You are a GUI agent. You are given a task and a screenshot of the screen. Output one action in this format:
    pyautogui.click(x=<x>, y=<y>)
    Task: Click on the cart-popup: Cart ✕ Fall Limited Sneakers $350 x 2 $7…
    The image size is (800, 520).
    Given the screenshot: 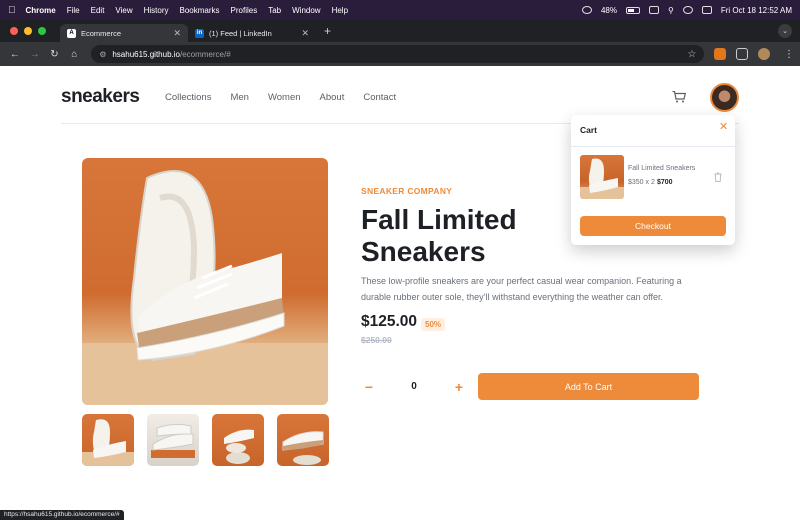 What is the action you would take?
    pyautogui.click(x=653, y=180)
    